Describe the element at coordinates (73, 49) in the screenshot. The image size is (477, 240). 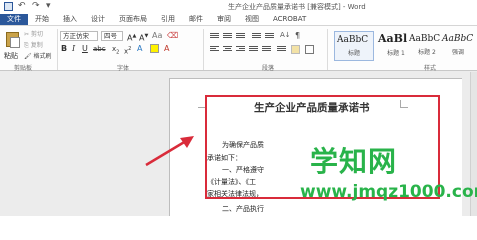
I see `italic-button: I` at that location.